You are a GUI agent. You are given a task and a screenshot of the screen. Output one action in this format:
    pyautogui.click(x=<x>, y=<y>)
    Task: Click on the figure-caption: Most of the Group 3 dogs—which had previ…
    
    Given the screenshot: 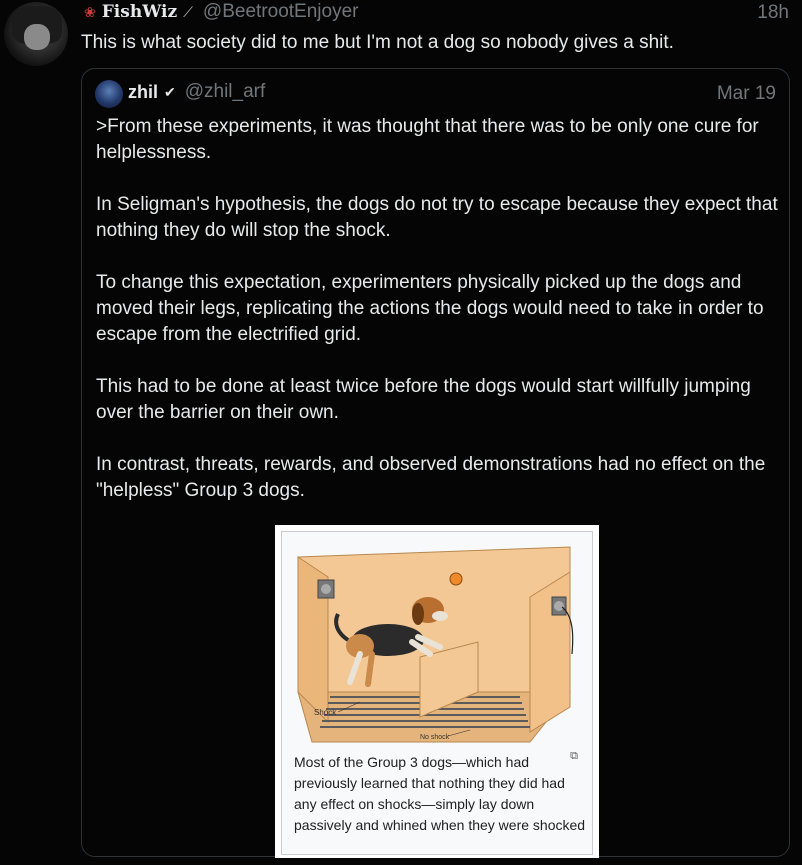 What is the action you would take?
    pyautogui.click(x=440, y=793)
    